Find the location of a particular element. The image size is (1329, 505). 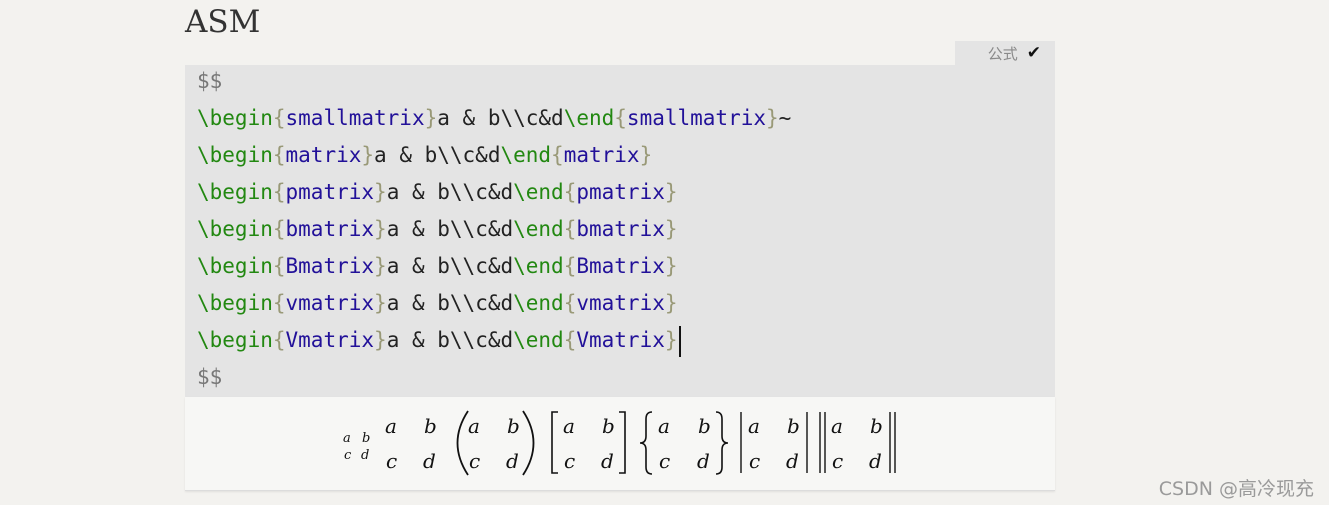

double-bar-matrix: a b c d is located at coordinates (857, 442).